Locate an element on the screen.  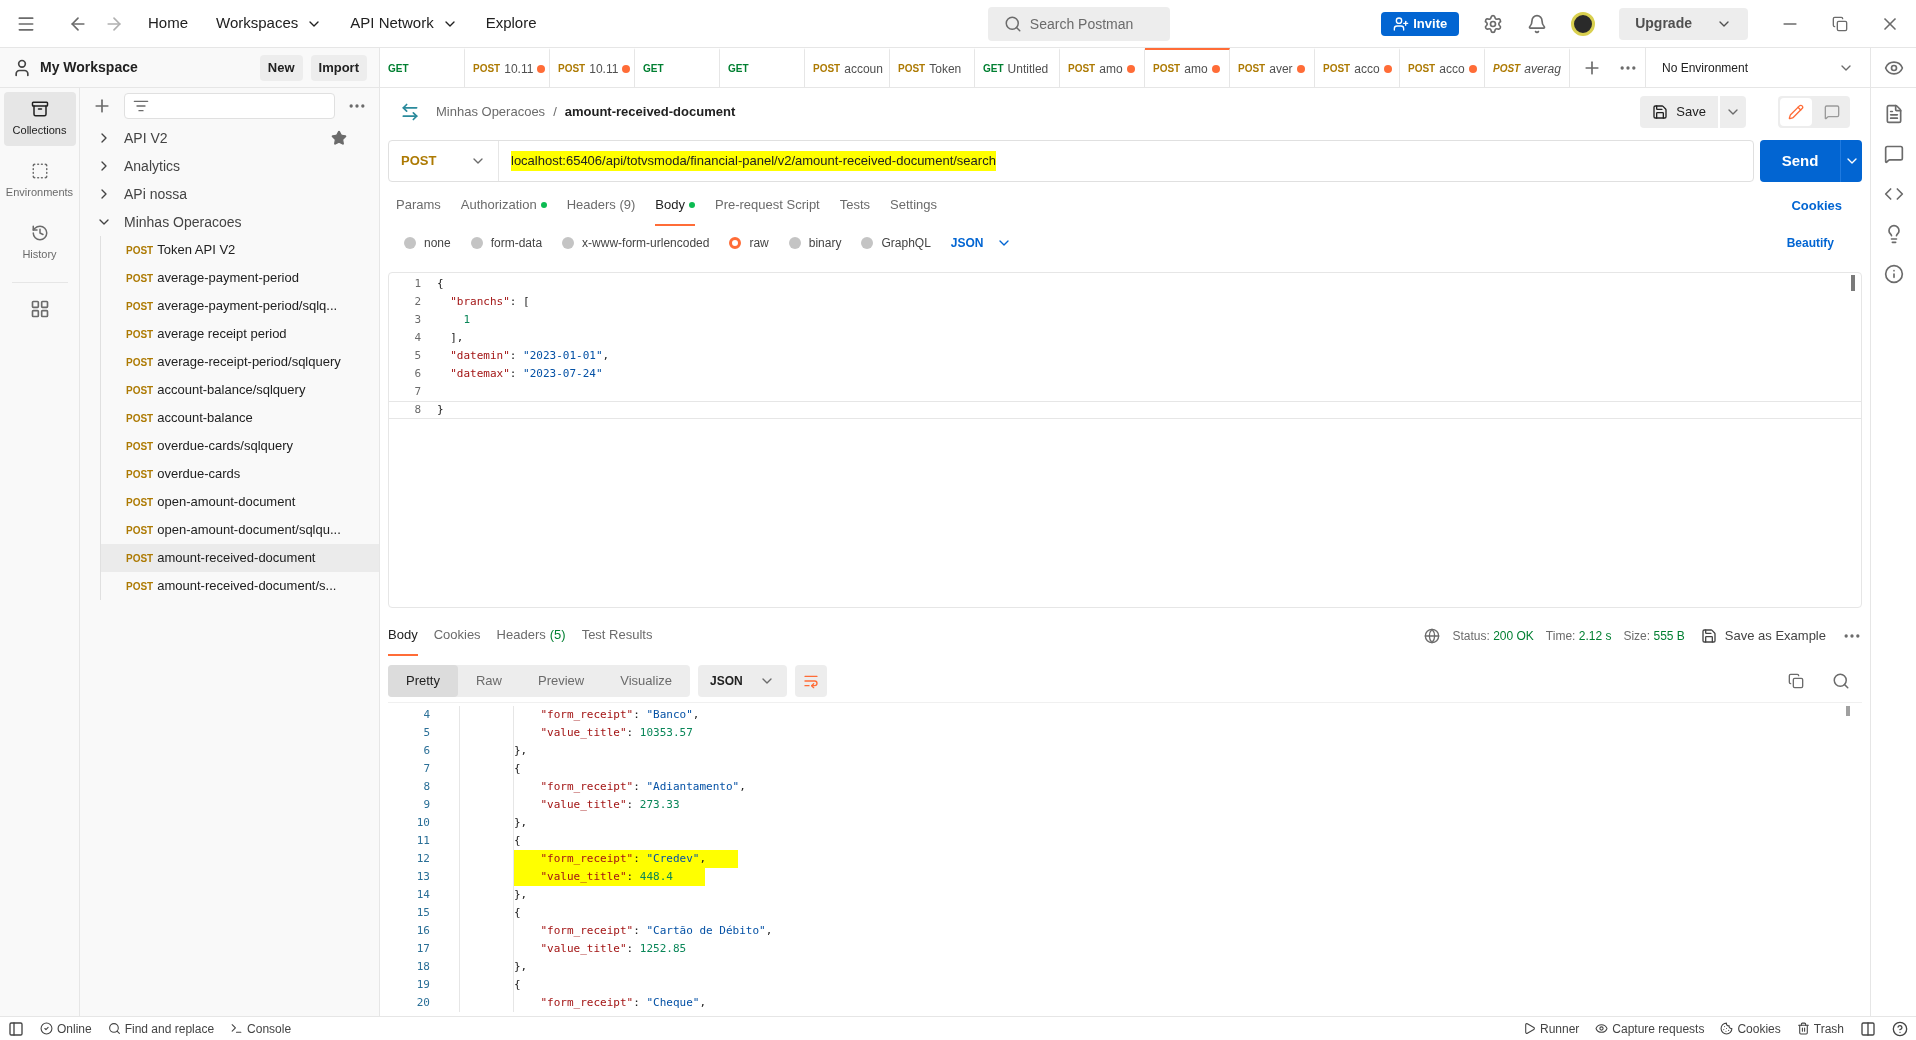
nav-link: Home is located at coordinates (168, 23).